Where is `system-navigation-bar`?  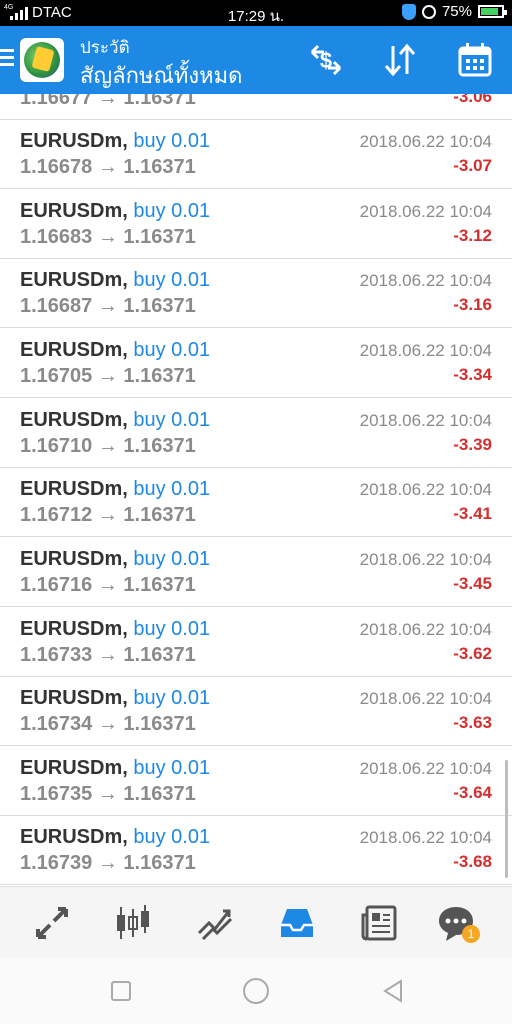 system-navigation-bar is located at coordinates (256, 991).